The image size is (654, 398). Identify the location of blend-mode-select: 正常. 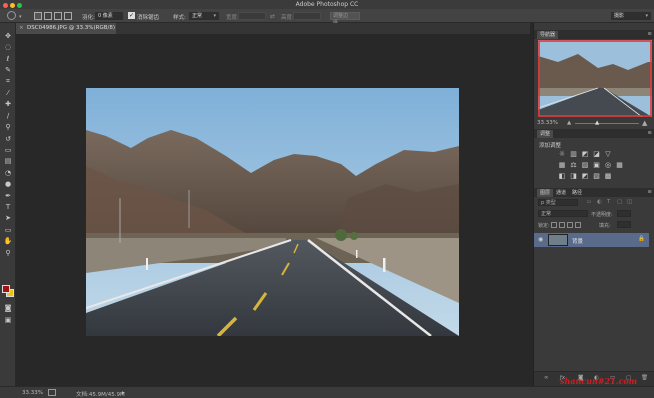
(563, 213).